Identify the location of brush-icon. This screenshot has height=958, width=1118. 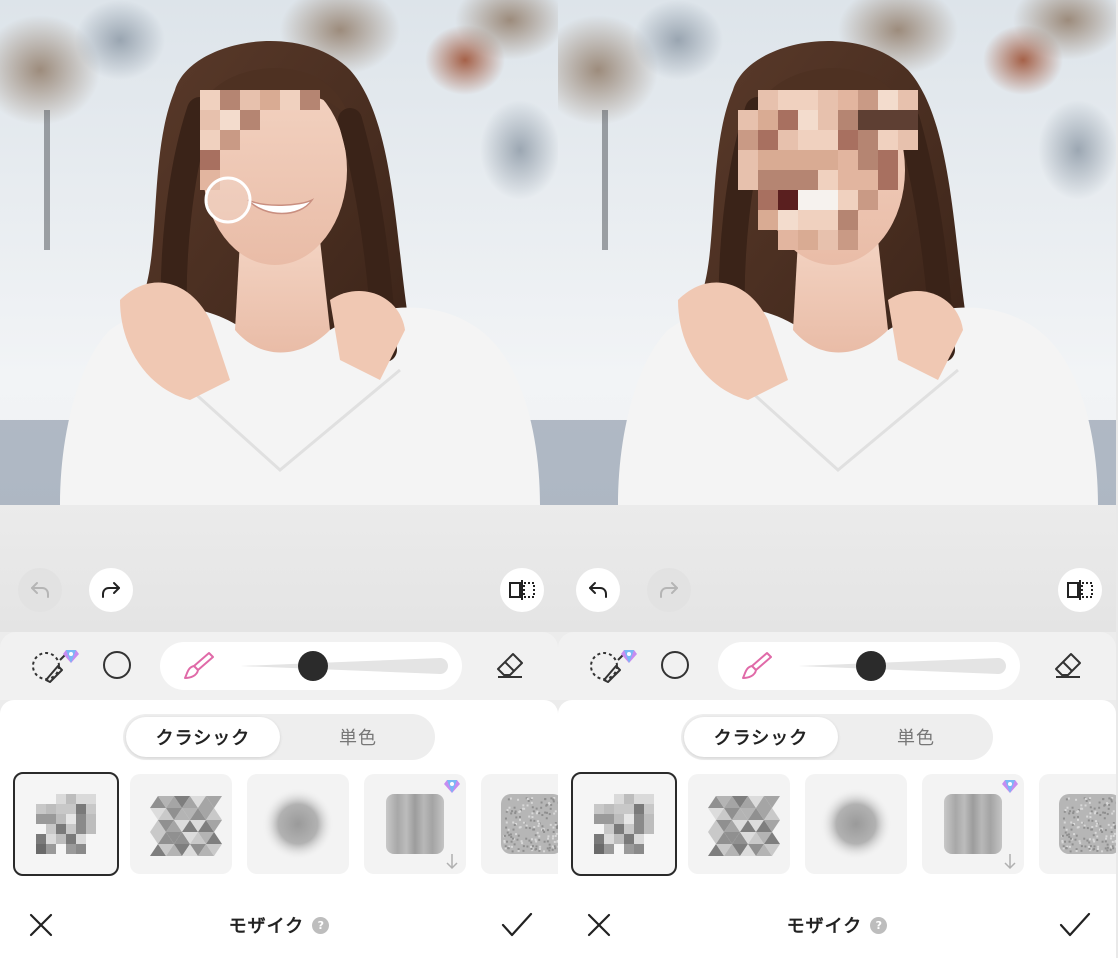
(757, 665).